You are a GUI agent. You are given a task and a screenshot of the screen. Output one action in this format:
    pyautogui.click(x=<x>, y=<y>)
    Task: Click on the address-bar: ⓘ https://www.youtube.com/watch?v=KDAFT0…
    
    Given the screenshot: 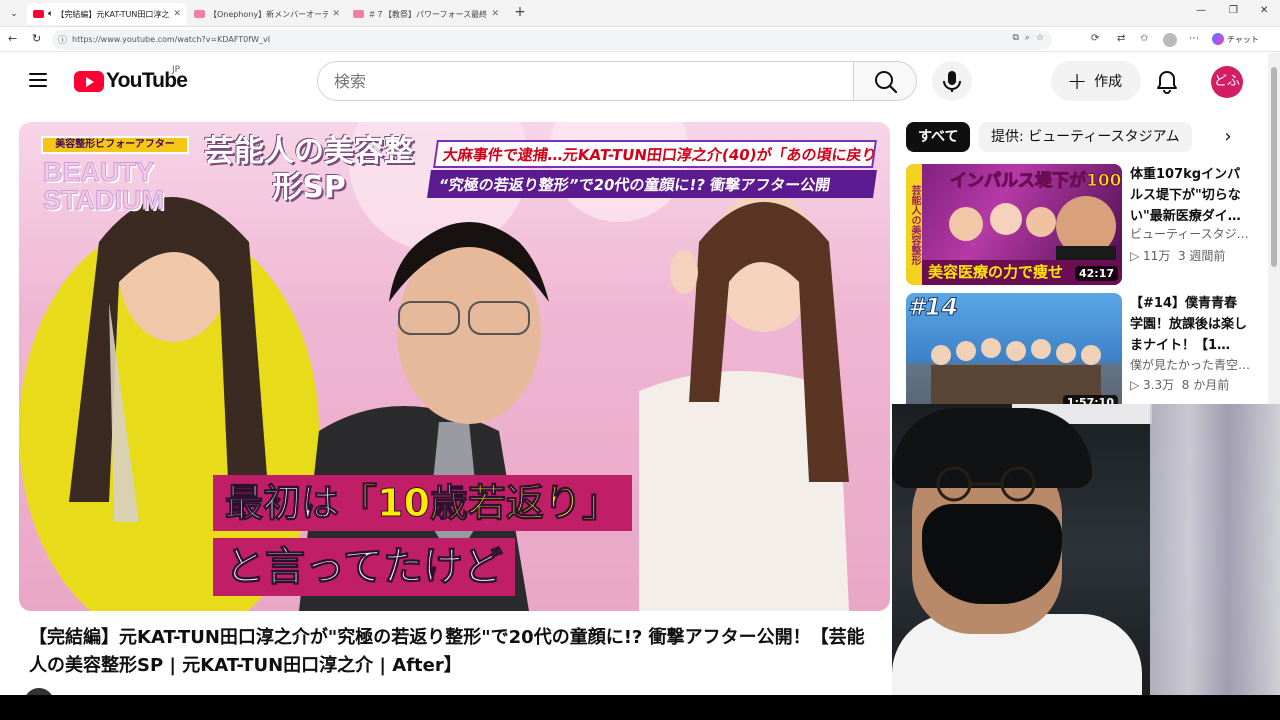 What is the action you would take?
    pyautogui.click(x=552, y=40)
    